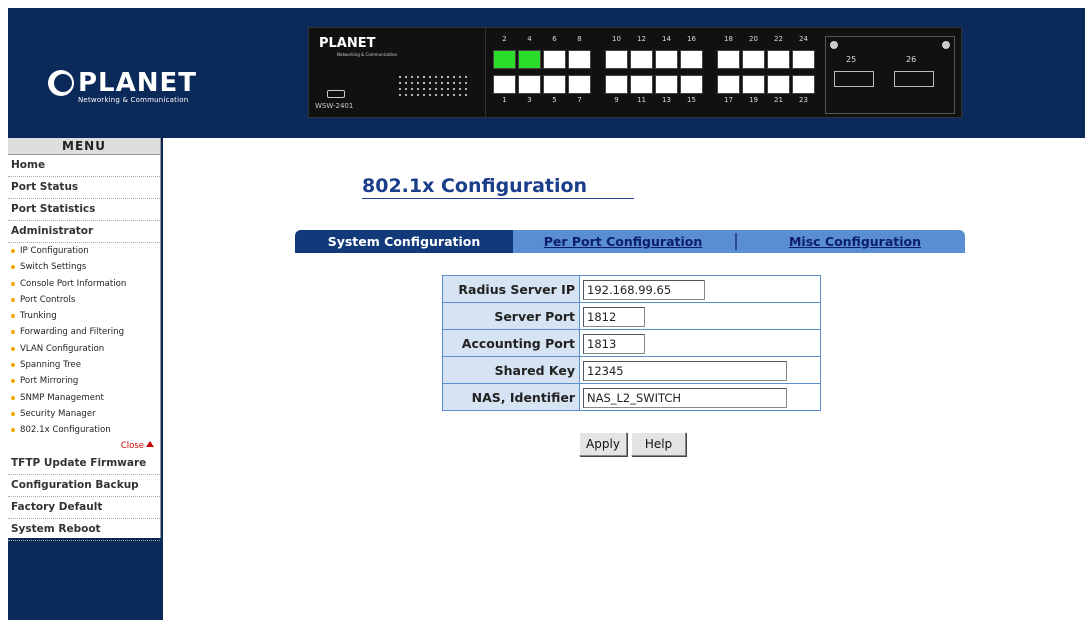  What do you see at coordinates (53, 267) in the screenshot?
I see `submenu-label: Switch Settings` at bounding box center [53, 267].